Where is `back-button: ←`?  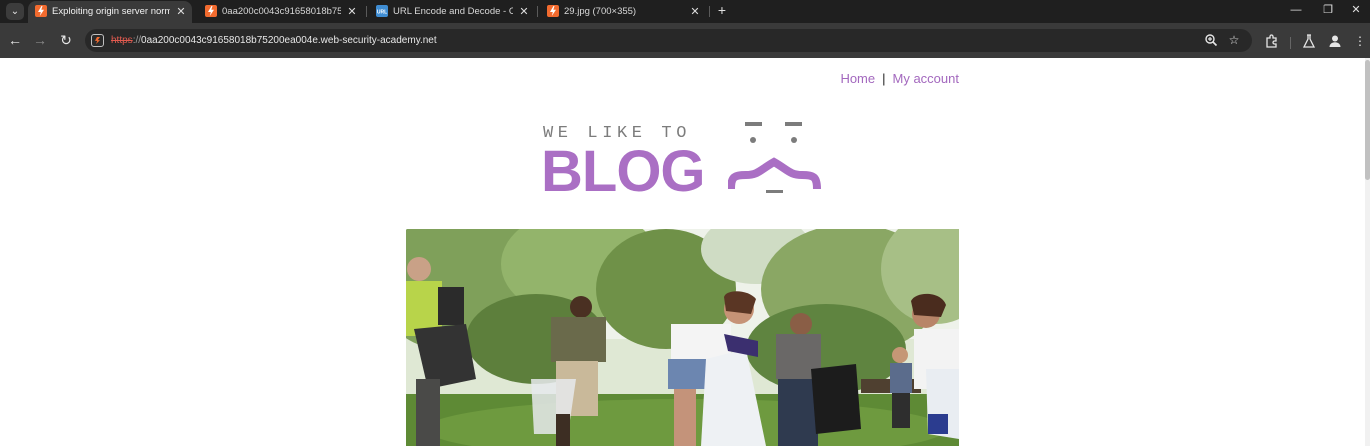
back-button: ← is located at coordinates (15, 40).